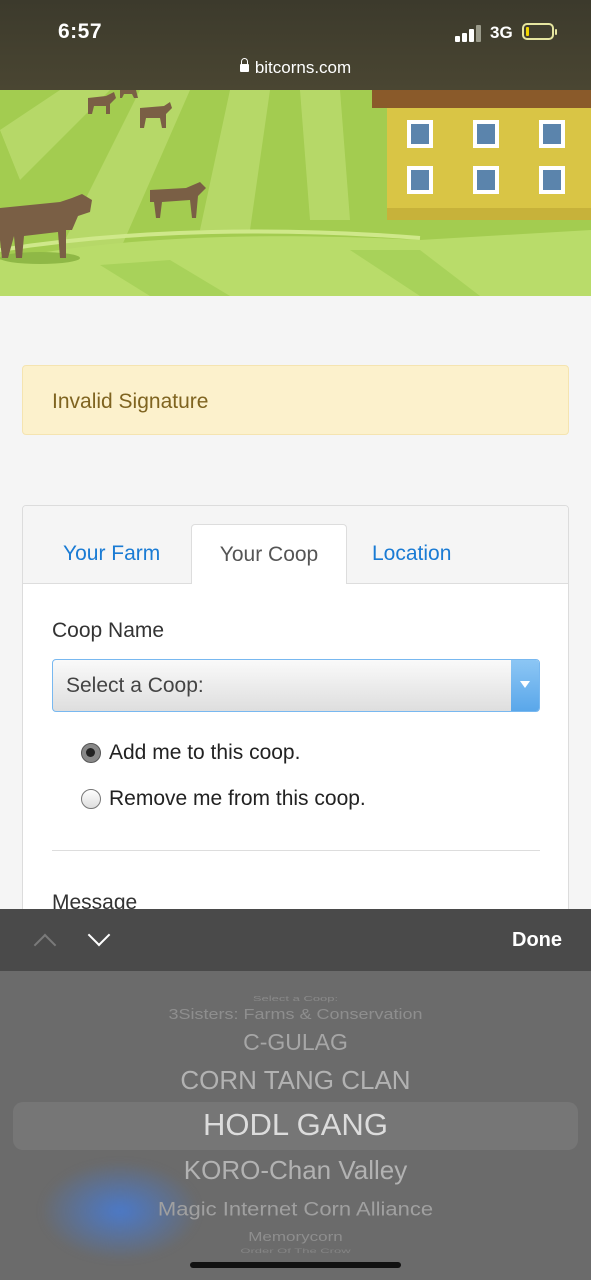 The image size is (591, 1280). Describe the element at coordinates (296, 685) in the screenshot. I see `coop-select: Select a Coop:` at that location.